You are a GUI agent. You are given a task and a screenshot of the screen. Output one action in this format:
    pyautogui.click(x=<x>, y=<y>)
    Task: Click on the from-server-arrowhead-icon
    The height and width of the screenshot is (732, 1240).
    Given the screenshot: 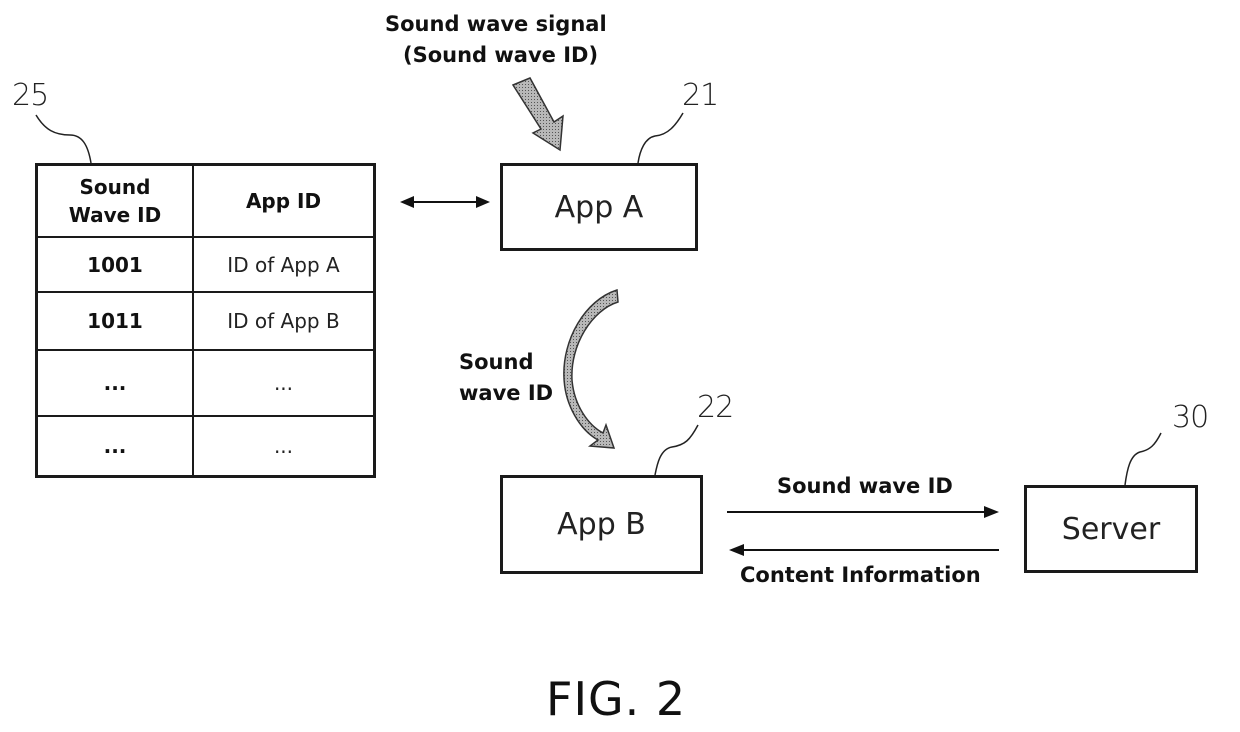 What is the action you would take?
    pyautogui.click(x=736, y=550)
    